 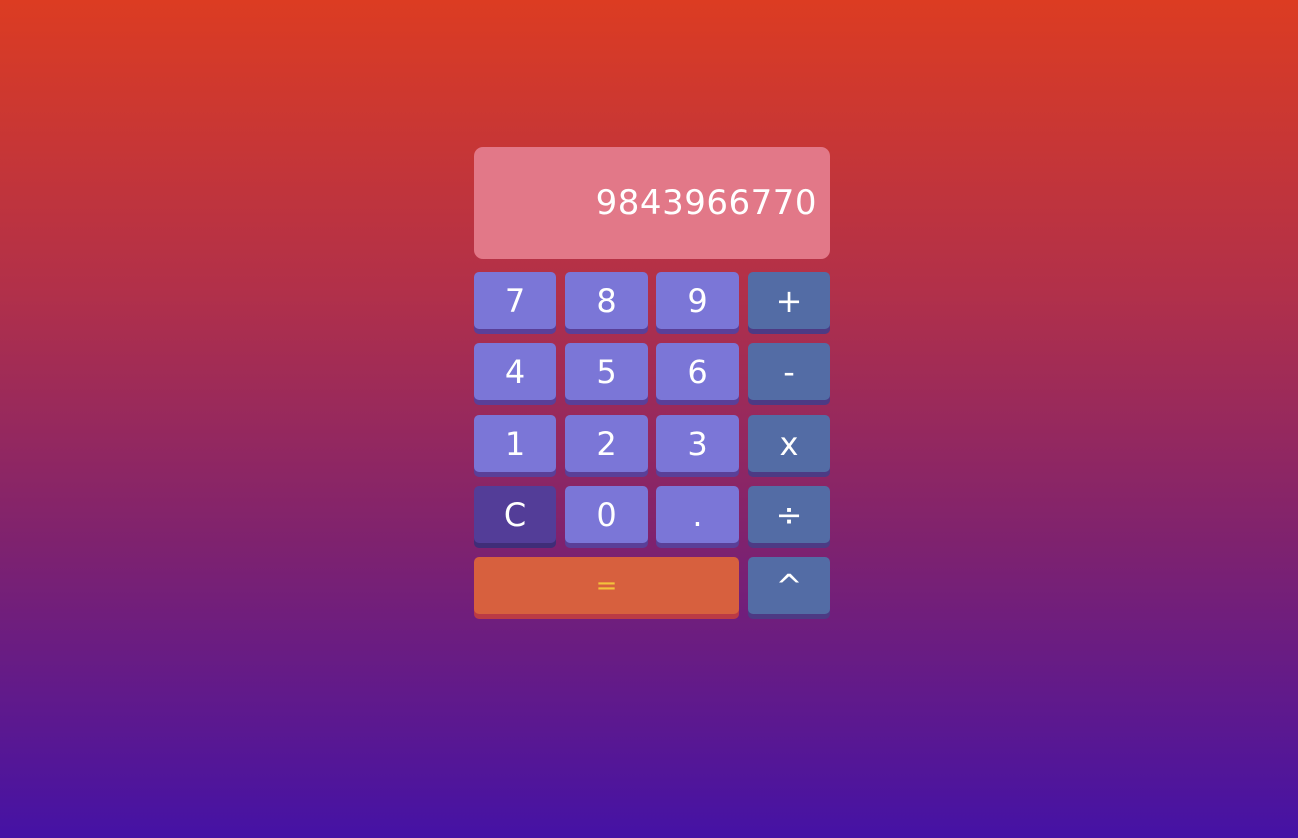 I want to click on key-7: 7, so click(x=515, y=300).